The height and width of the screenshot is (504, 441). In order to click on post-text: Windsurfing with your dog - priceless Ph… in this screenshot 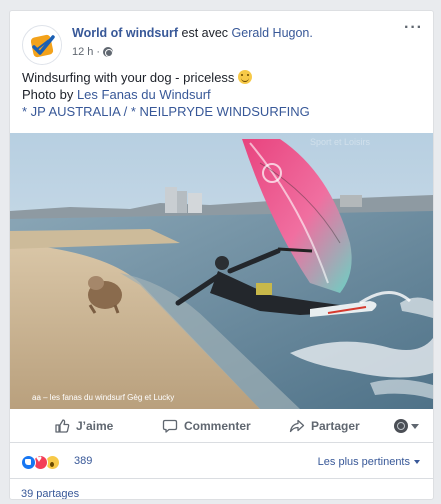, I will do `click(221, 94)`.